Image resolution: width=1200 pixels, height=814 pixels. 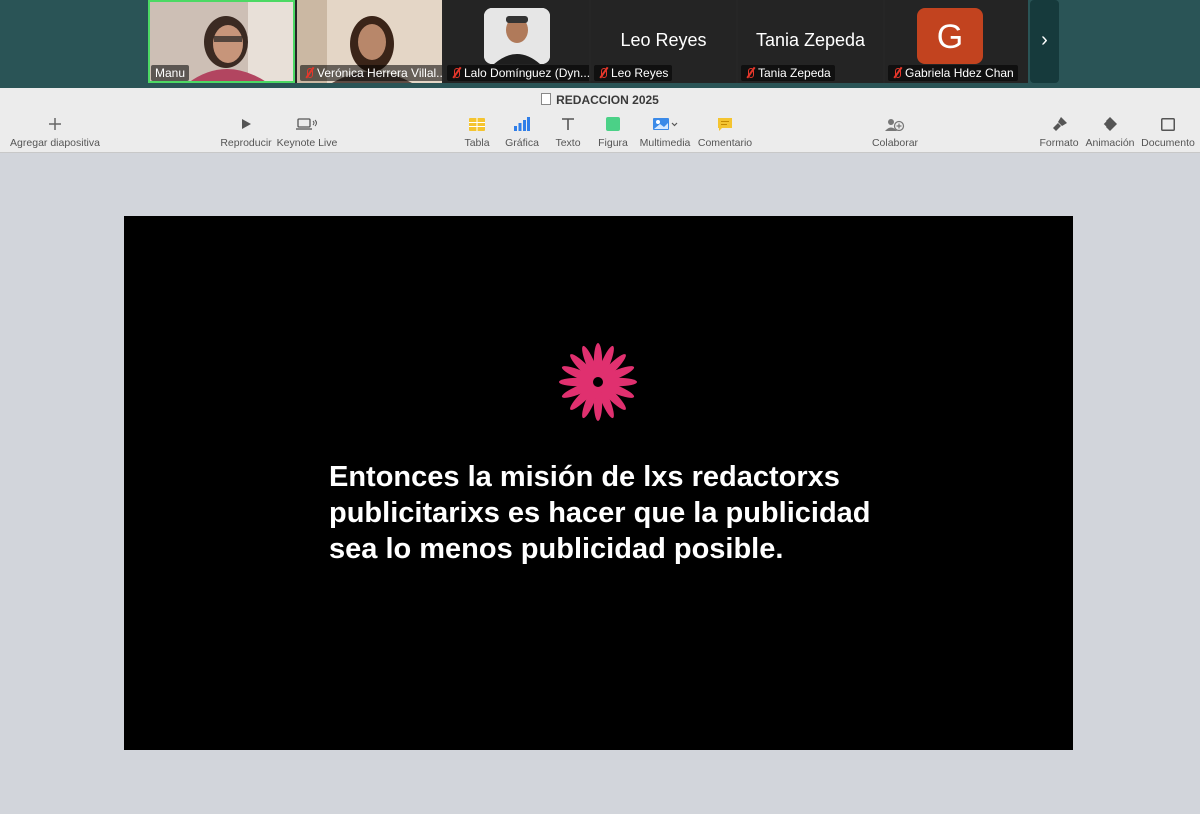 I want to click on document-button: Documento, so click(x=1168, y=131).